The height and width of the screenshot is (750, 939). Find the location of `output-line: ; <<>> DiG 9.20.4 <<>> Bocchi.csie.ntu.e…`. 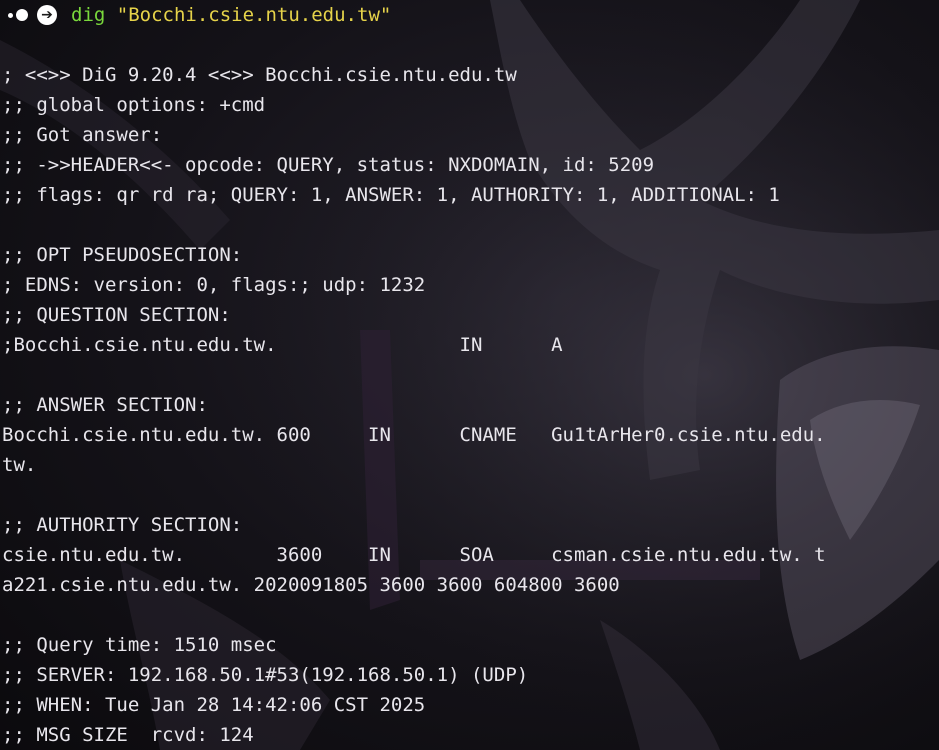

output-line: ; <<>> DiG 9.20.4 <<>> Bocchi.csie.ntu.e… is located at coordinates (259, 75).